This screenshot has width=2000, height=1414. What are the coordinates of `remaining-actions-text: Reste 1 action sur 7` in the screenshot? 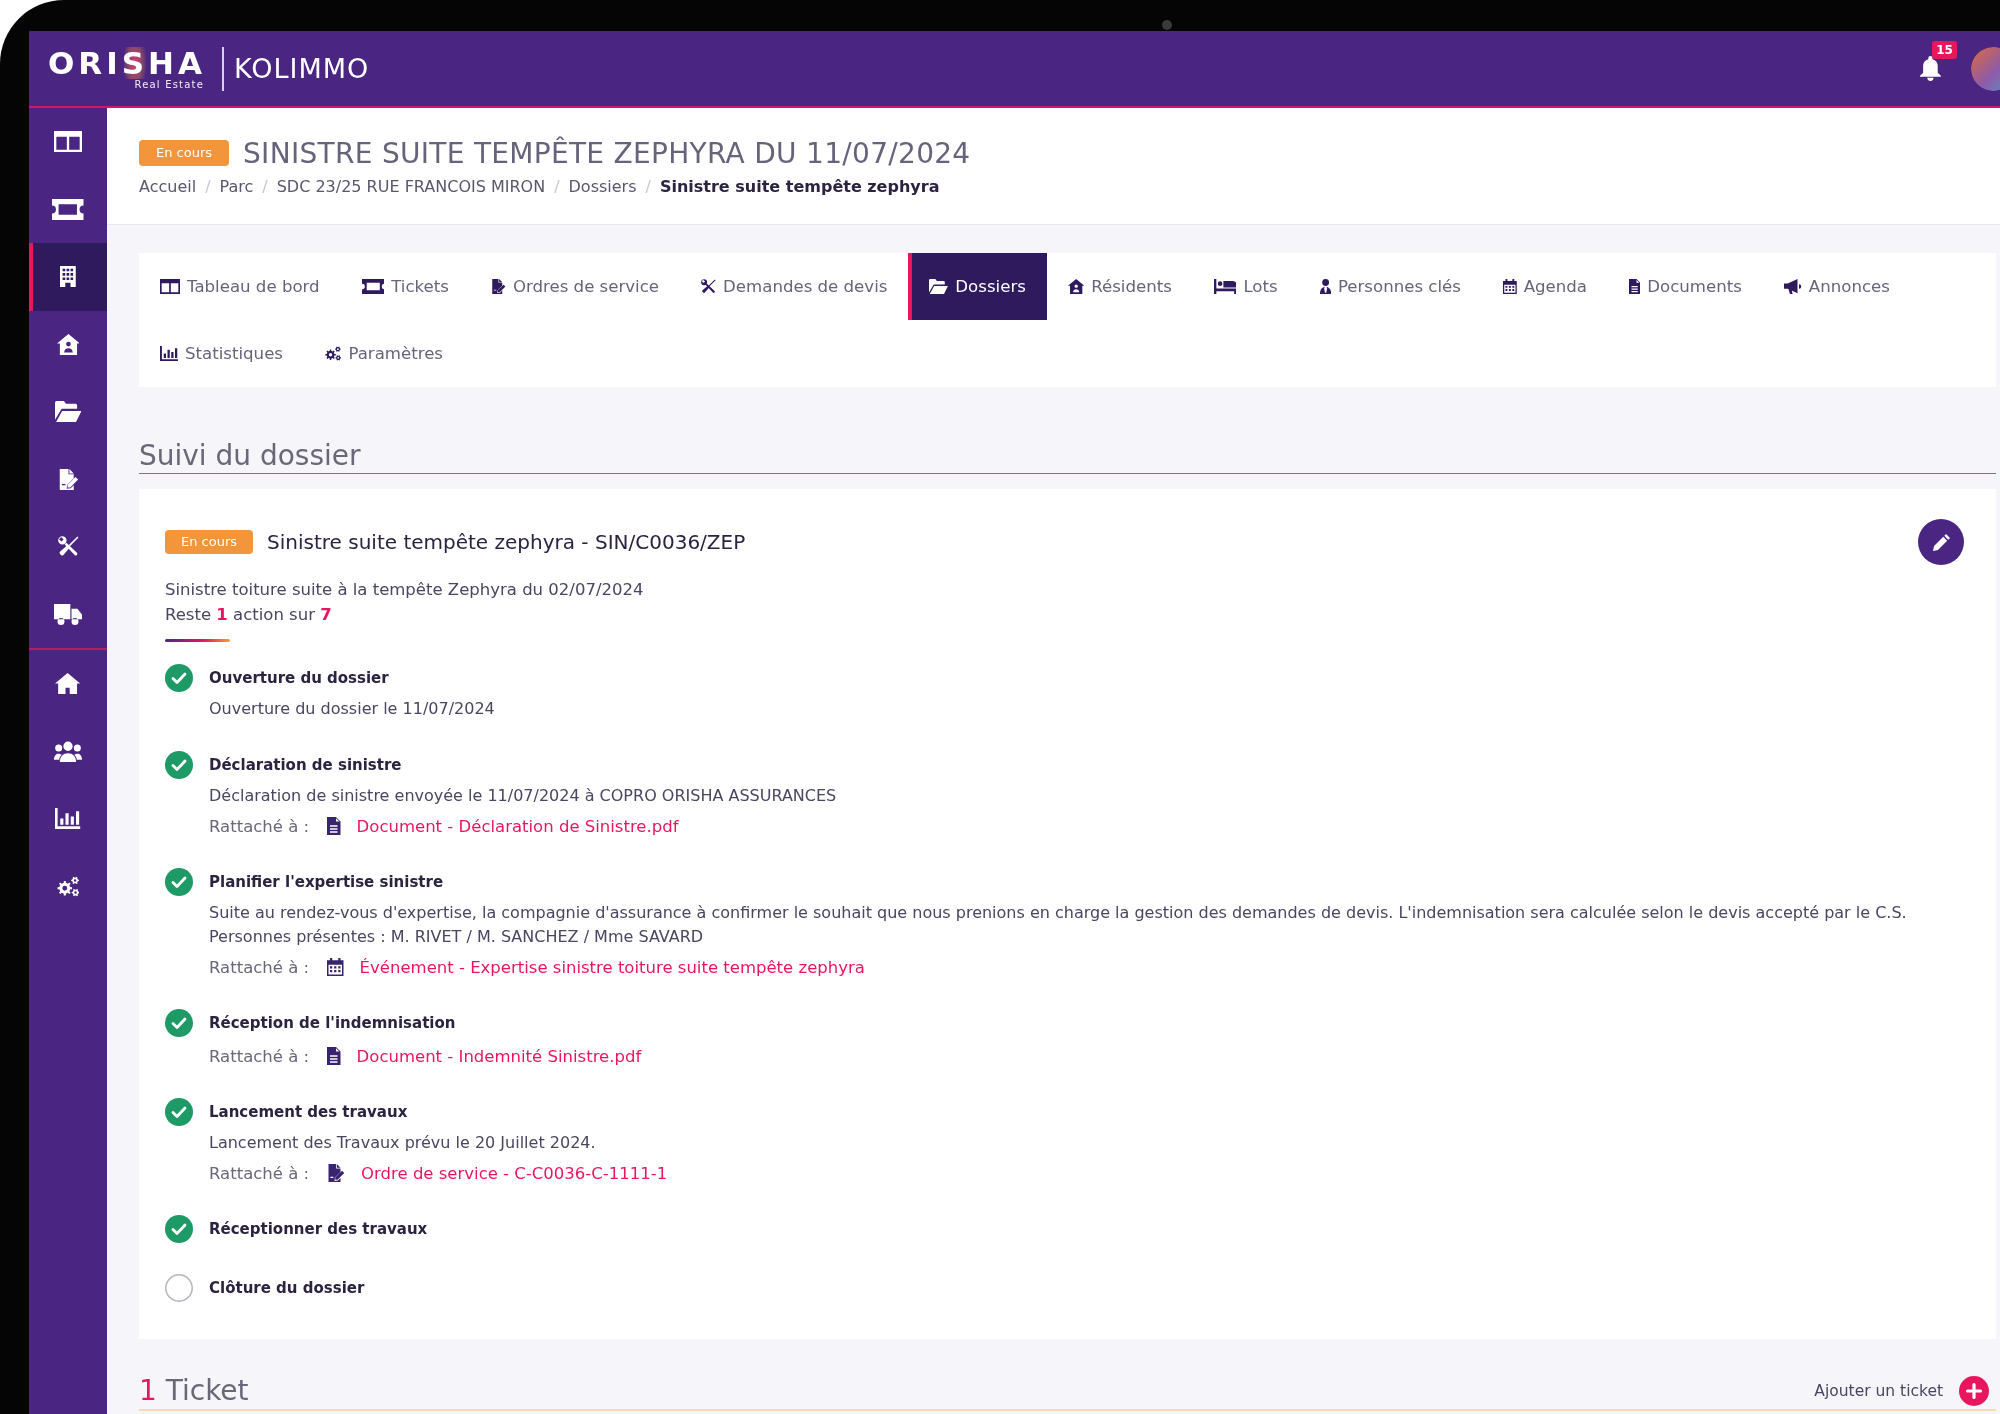 It's located at (249, 615).